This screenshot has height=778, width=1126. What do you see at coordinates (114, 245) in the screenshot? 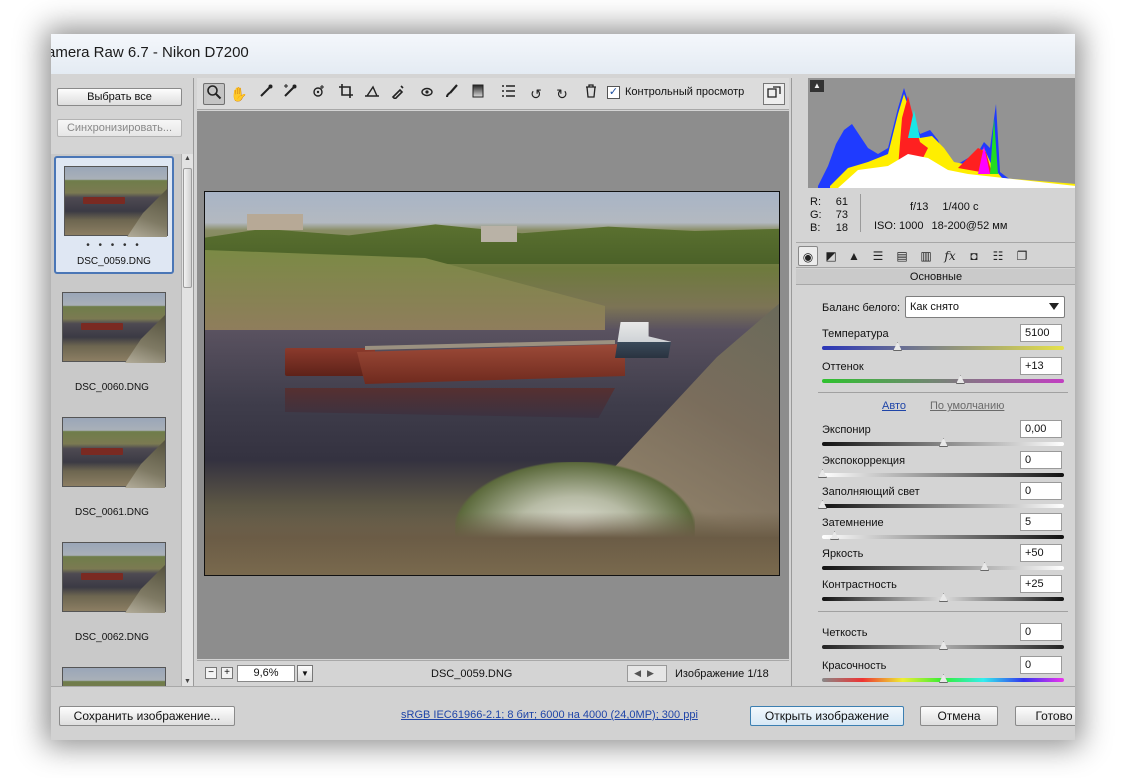
I see `rating-stars: • • • • •` at bounding box center [114, 245].